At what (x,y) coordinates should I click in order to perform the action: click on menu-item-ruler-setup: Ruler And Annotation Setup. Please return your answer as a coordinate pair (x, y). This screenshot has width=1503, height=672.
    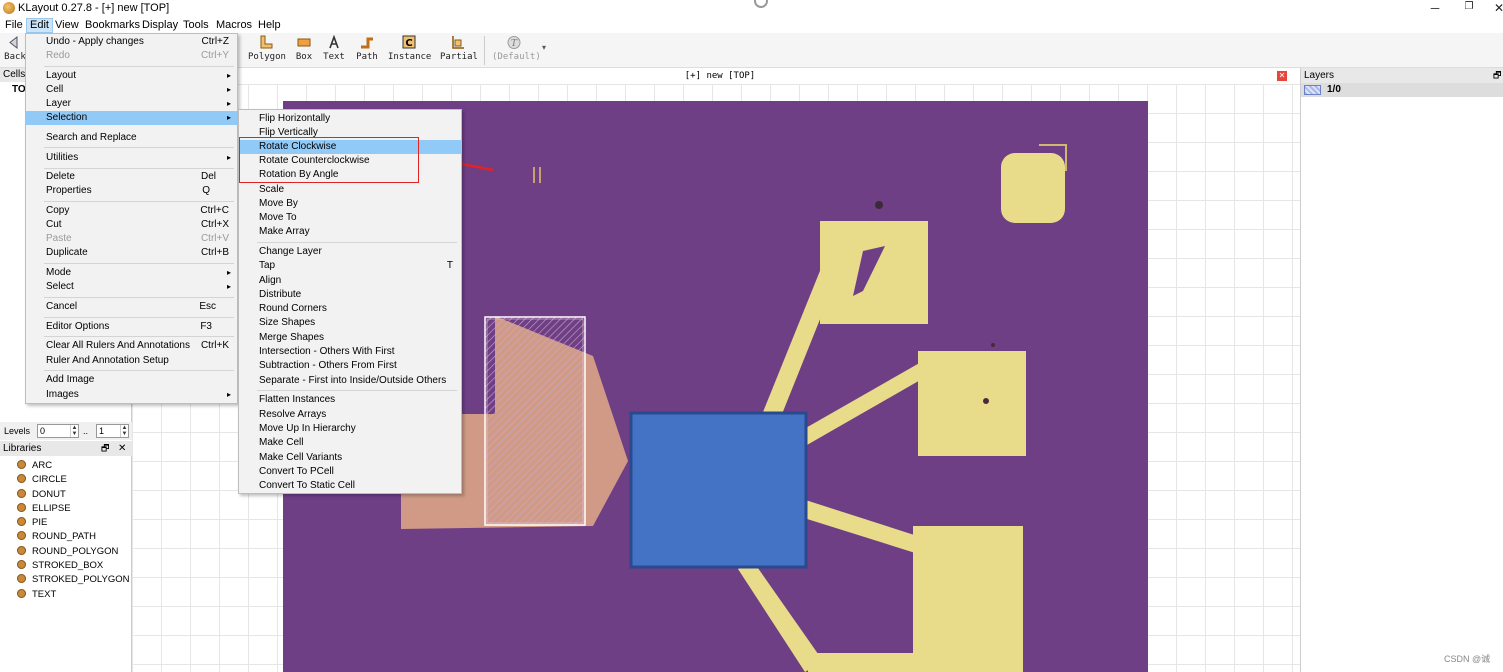
    Looking at the image, I should click on (131, 361).